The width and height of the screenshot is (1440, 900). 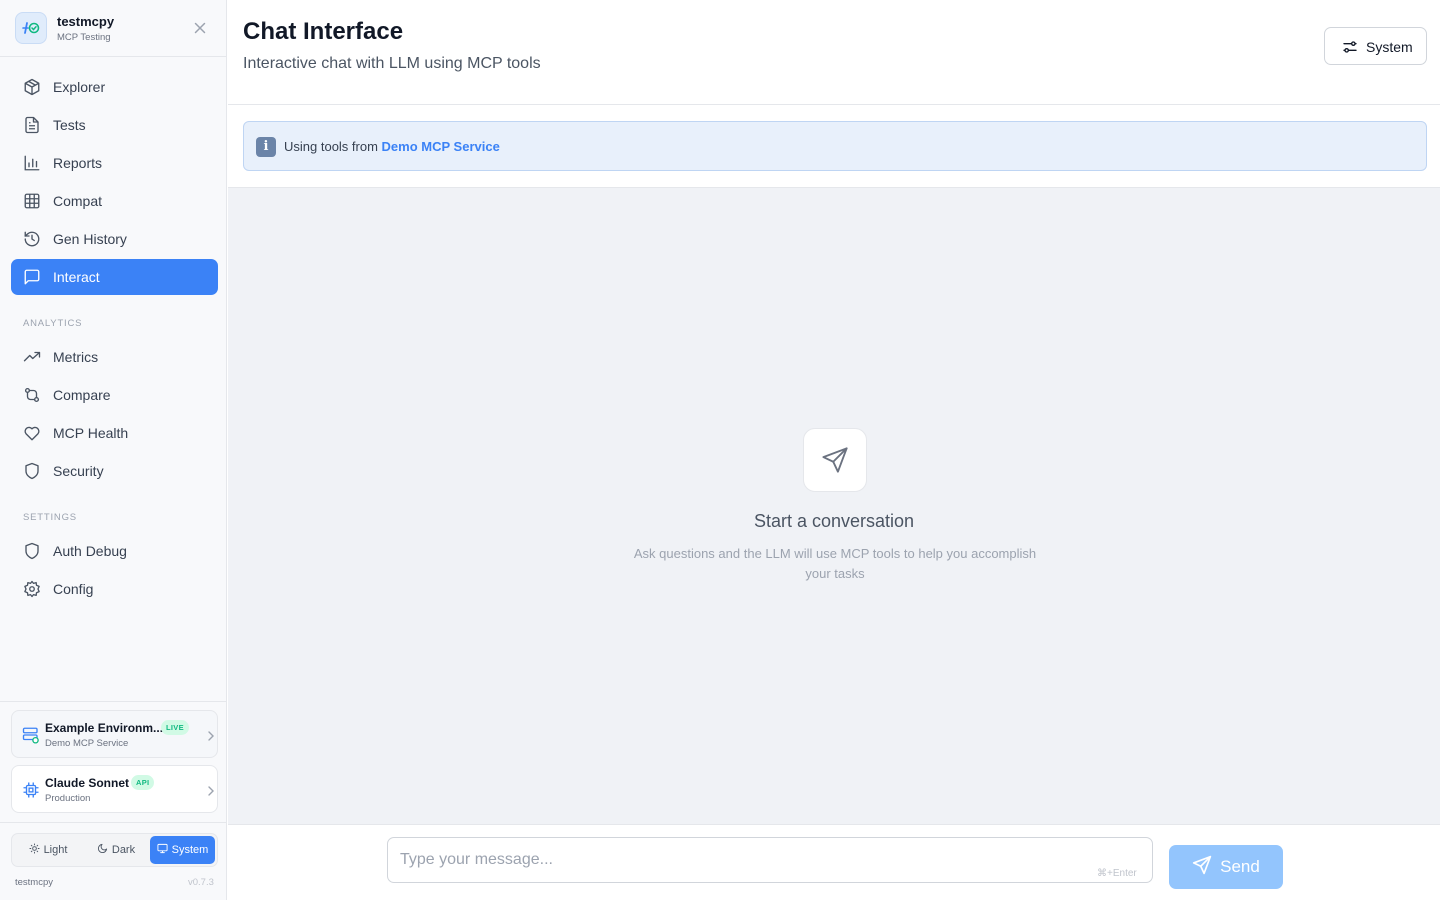 I want to click on sun-icon, so click(x=34, y=850).